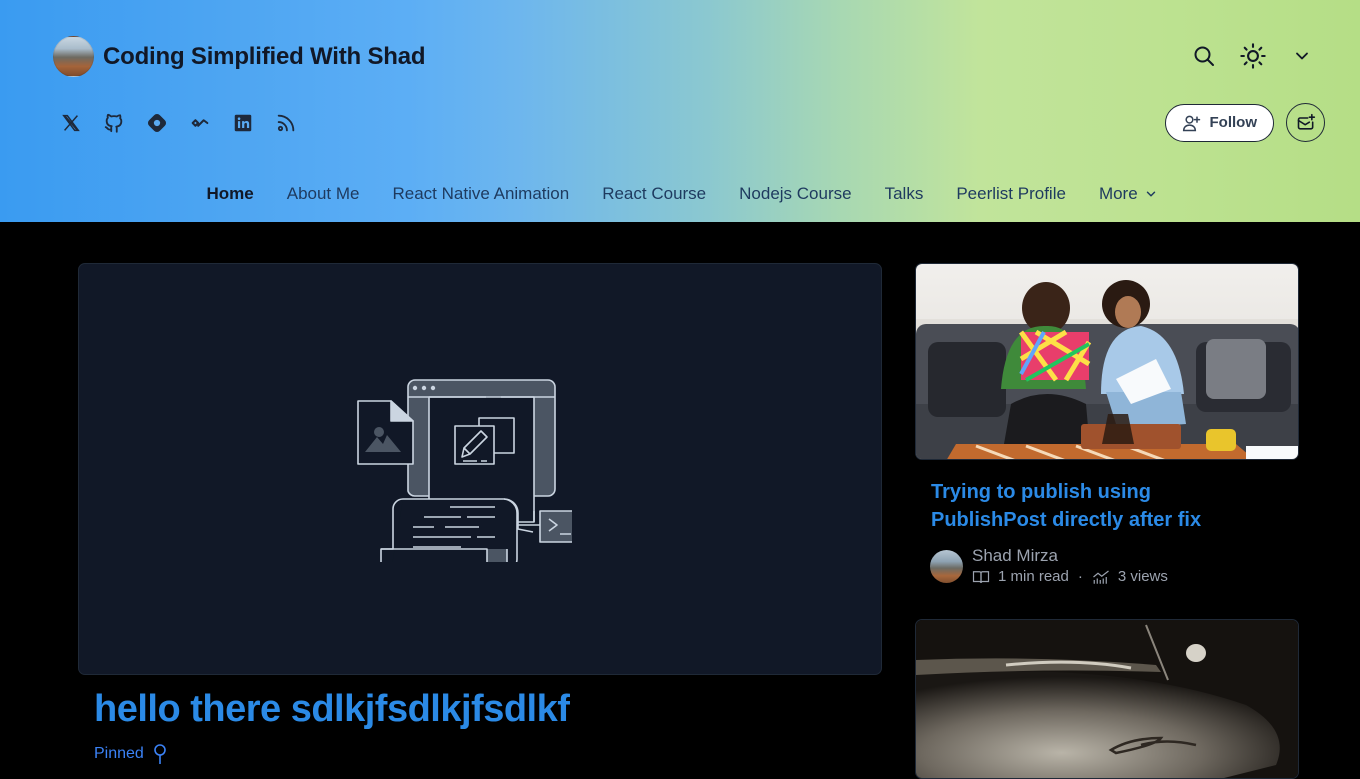 This screenshot has height=779, width=1360. What do you see at coordinates (71, 123) in the screenshot?
I see `x-icon` at bounding box center [71, 123].